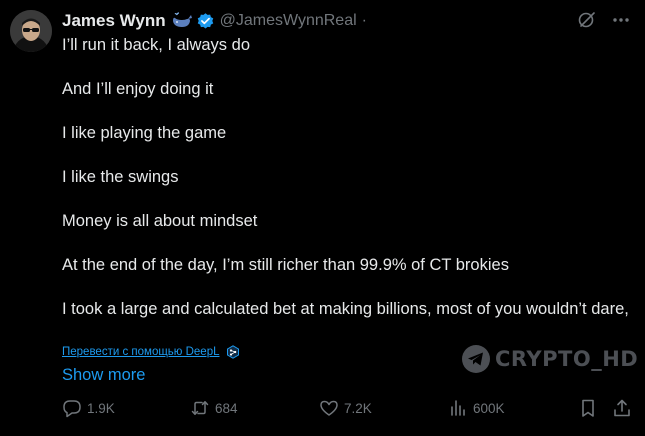 Image resolution: width=645 pixels, height=436 pixels. Describe the element at coordinates (567, 359) in the screenshot. I see `watermark-text: CRYPTO_HD` at that location.